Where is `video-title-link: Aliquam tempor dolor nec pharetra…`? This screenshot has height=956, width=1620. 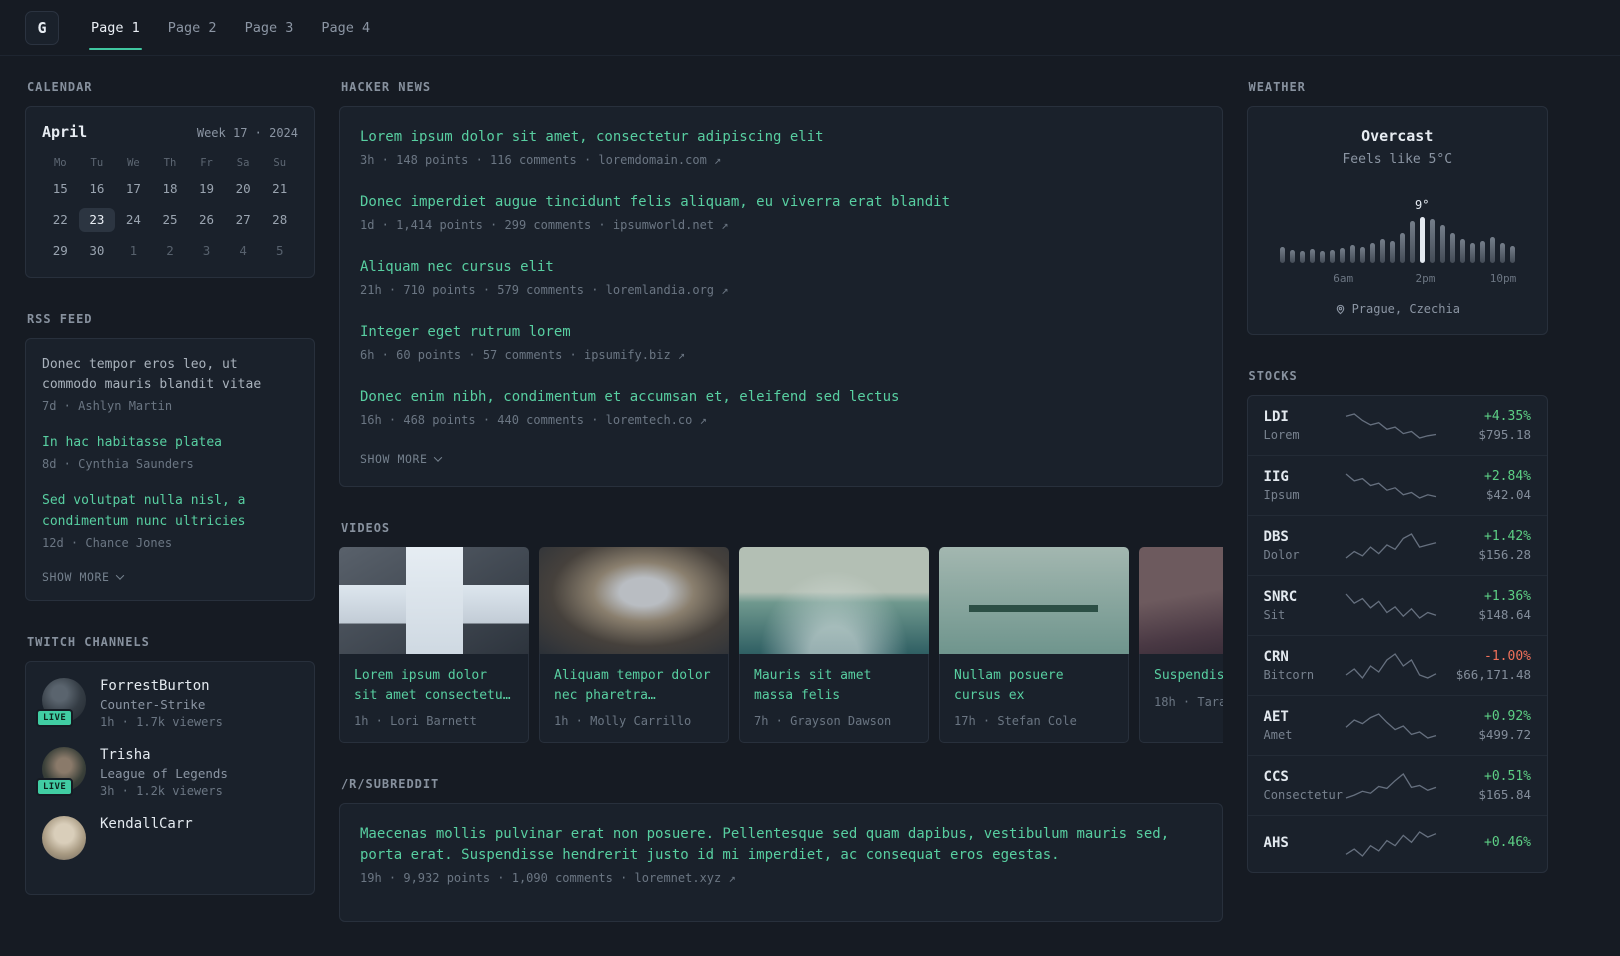 video-title-link: Aliquam tempor dolor nec pharetra… is located at coordinates (634, 685).